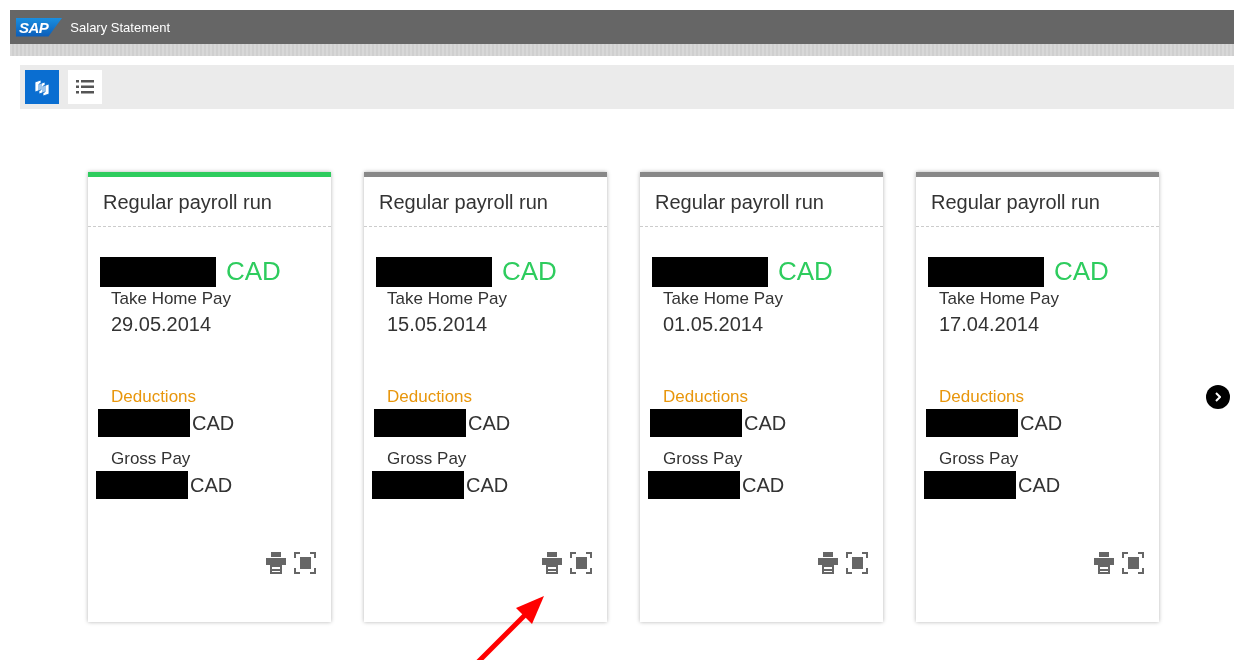 The image size is (1234, 660). Describe the element at coordinates (39, 27) in the screenshot. I see `sap-logo: SAP` at that location.